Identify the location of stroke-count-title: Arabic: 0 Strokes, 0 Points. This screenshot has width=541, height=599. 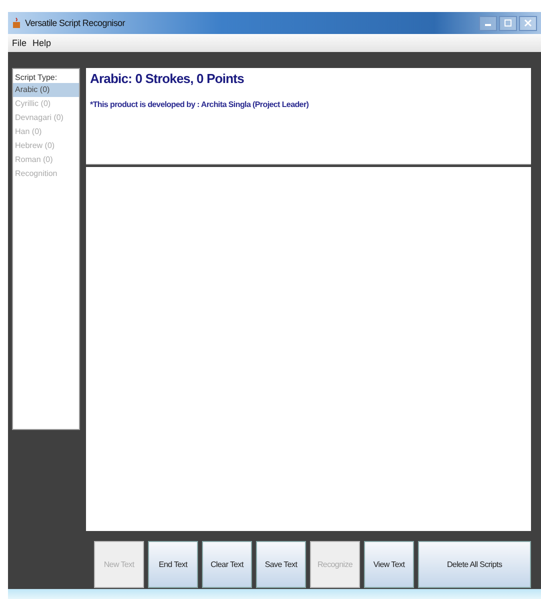
(167, 78).